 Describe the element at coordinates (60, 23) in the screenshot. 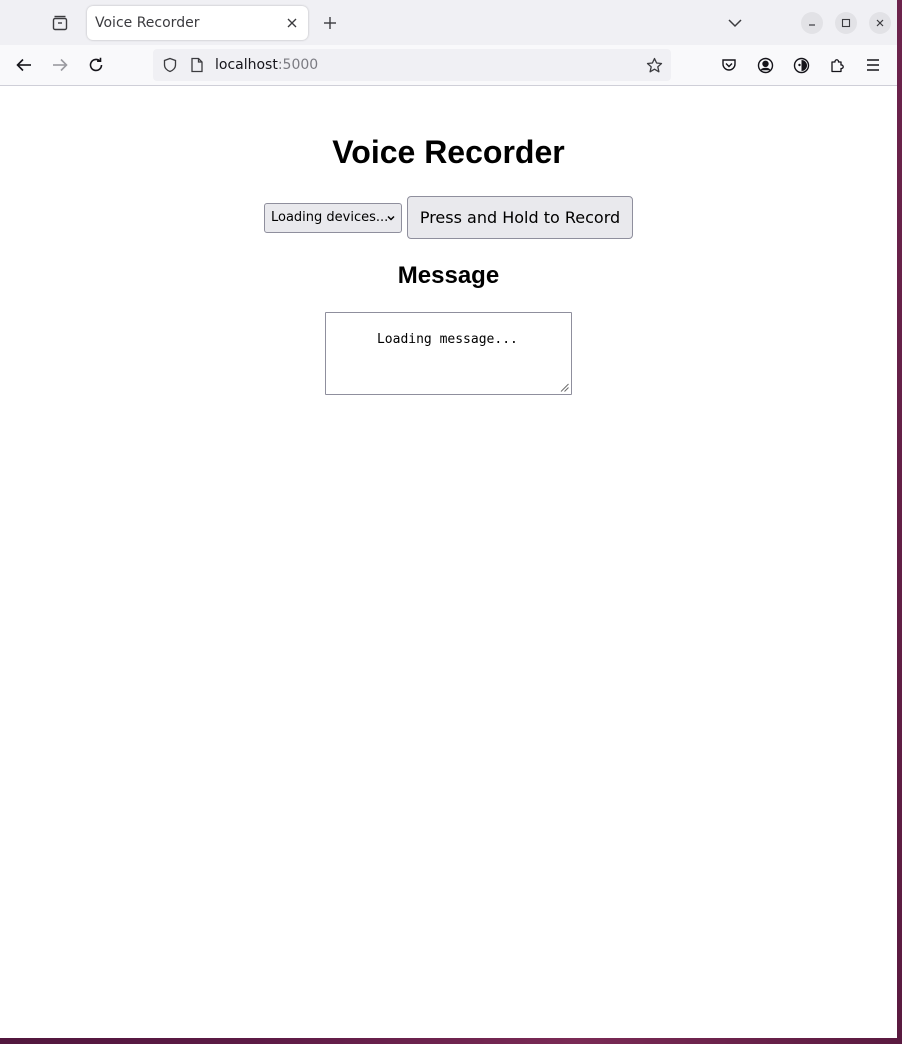

I see `firefox-view-icon` at that location.